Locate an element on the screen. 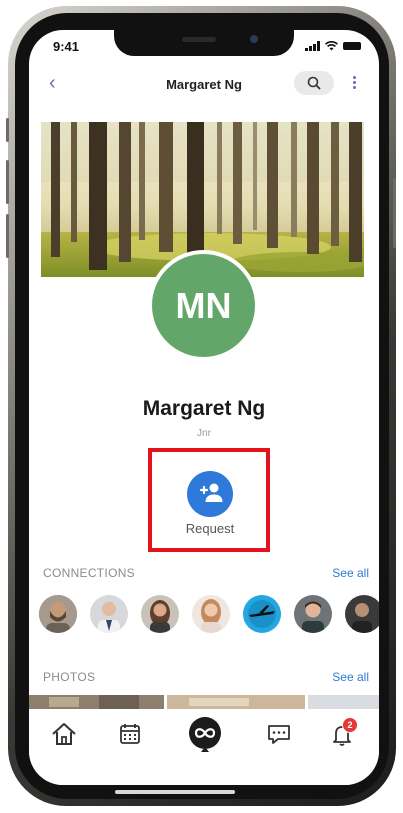  notch is located at coordinates (204, 43).